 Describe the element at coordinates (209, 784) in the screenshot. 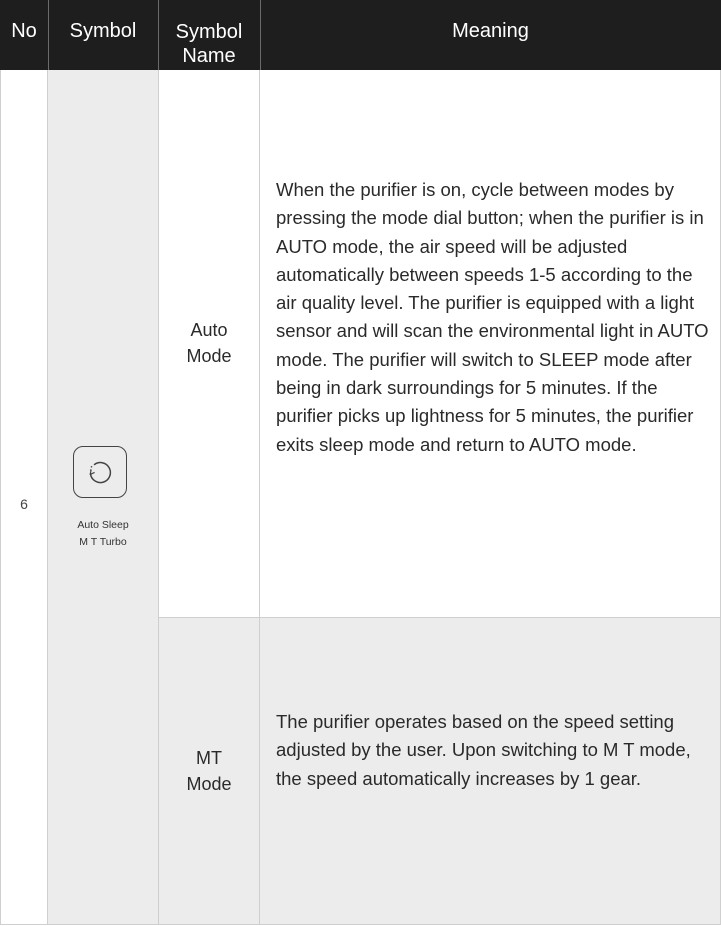

I see `mt-mode-name-line2: Mode` at that location.